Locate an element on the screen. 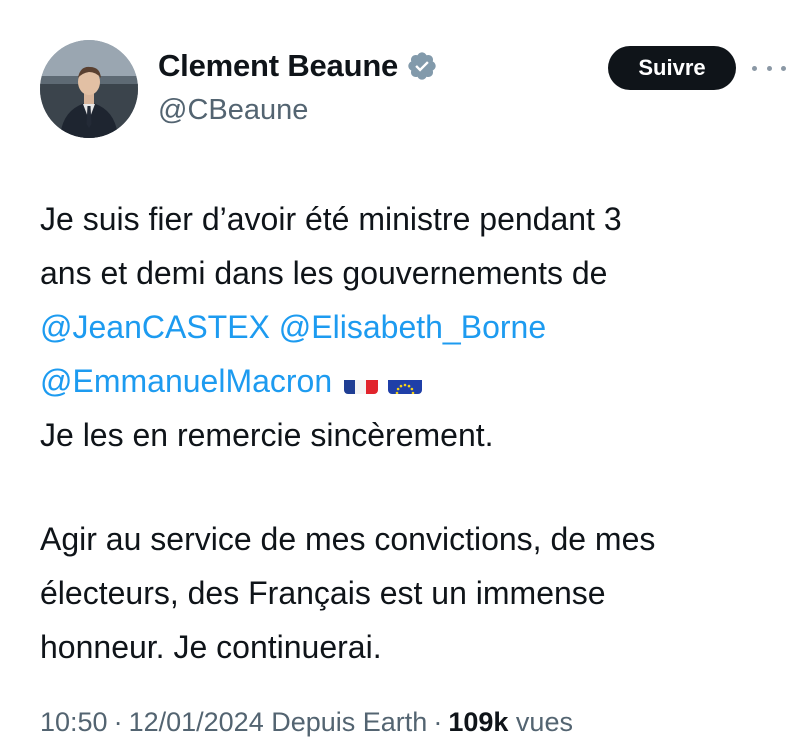  views-label: vues is located at coordinates (544, 722).